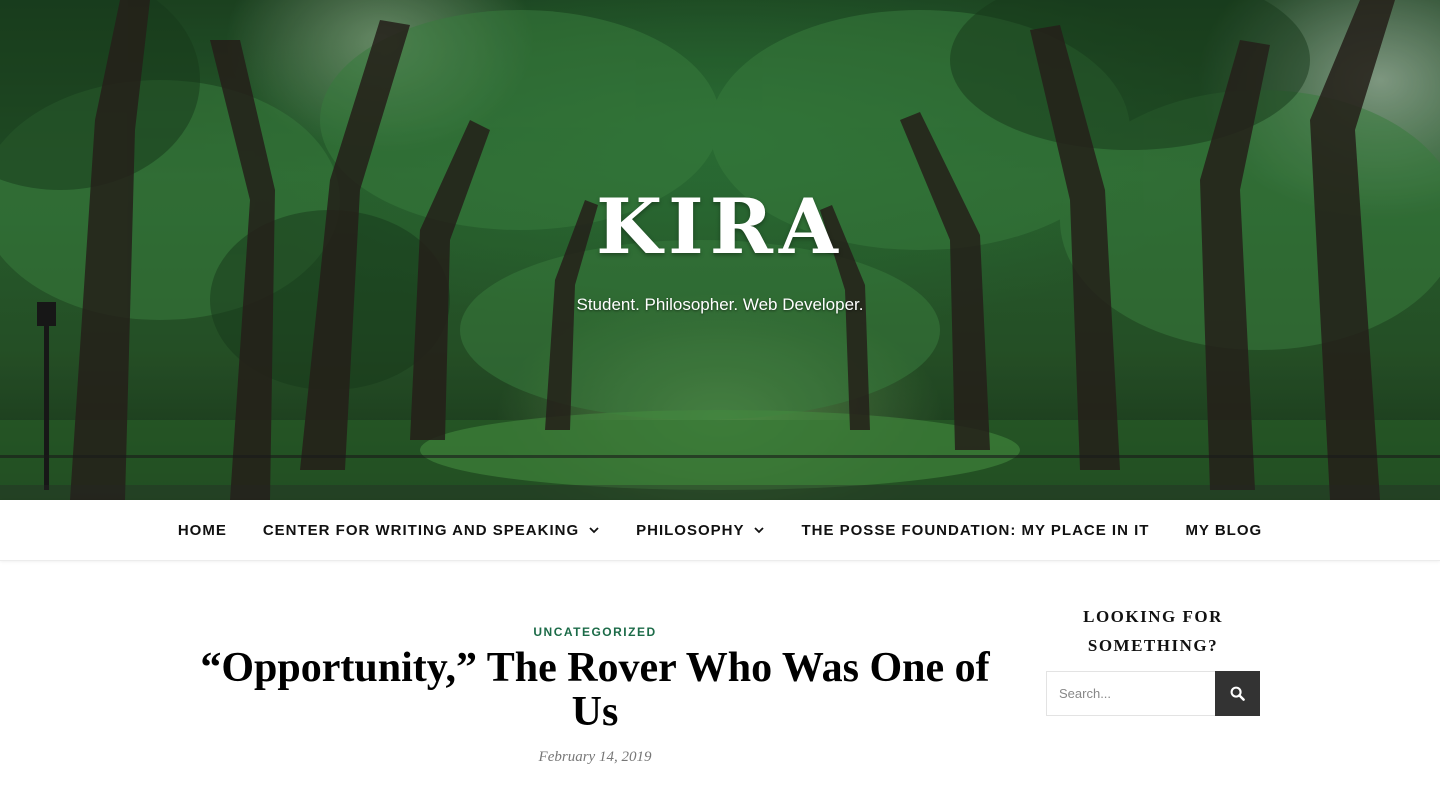 Image resolution: width=1440 pixels, height=789 pixels. I want to click on nav-item-label: THE POSSE FOUNDATION: MY PLACE IN IT, so click(975, 530).